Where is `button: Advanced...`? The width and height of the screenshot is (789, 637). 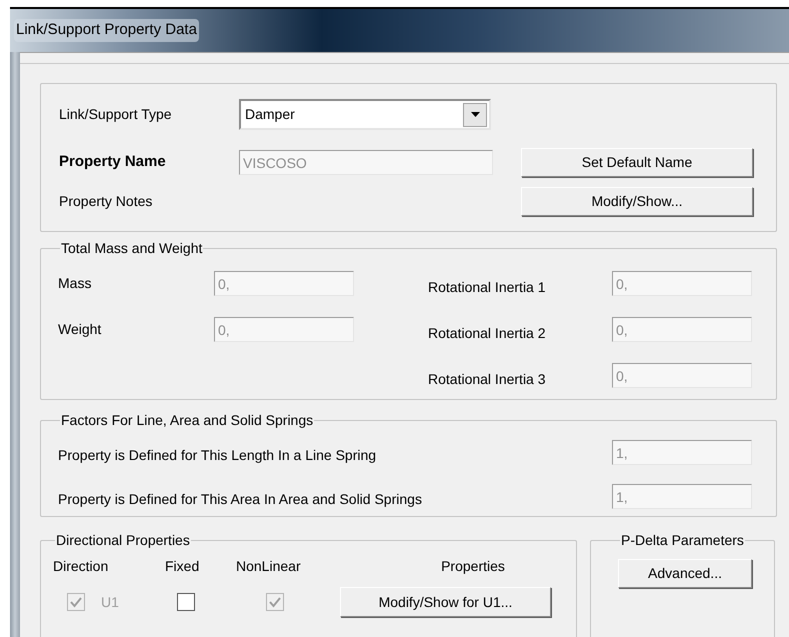
button: Advanced... is located at coordinates (685, 573).